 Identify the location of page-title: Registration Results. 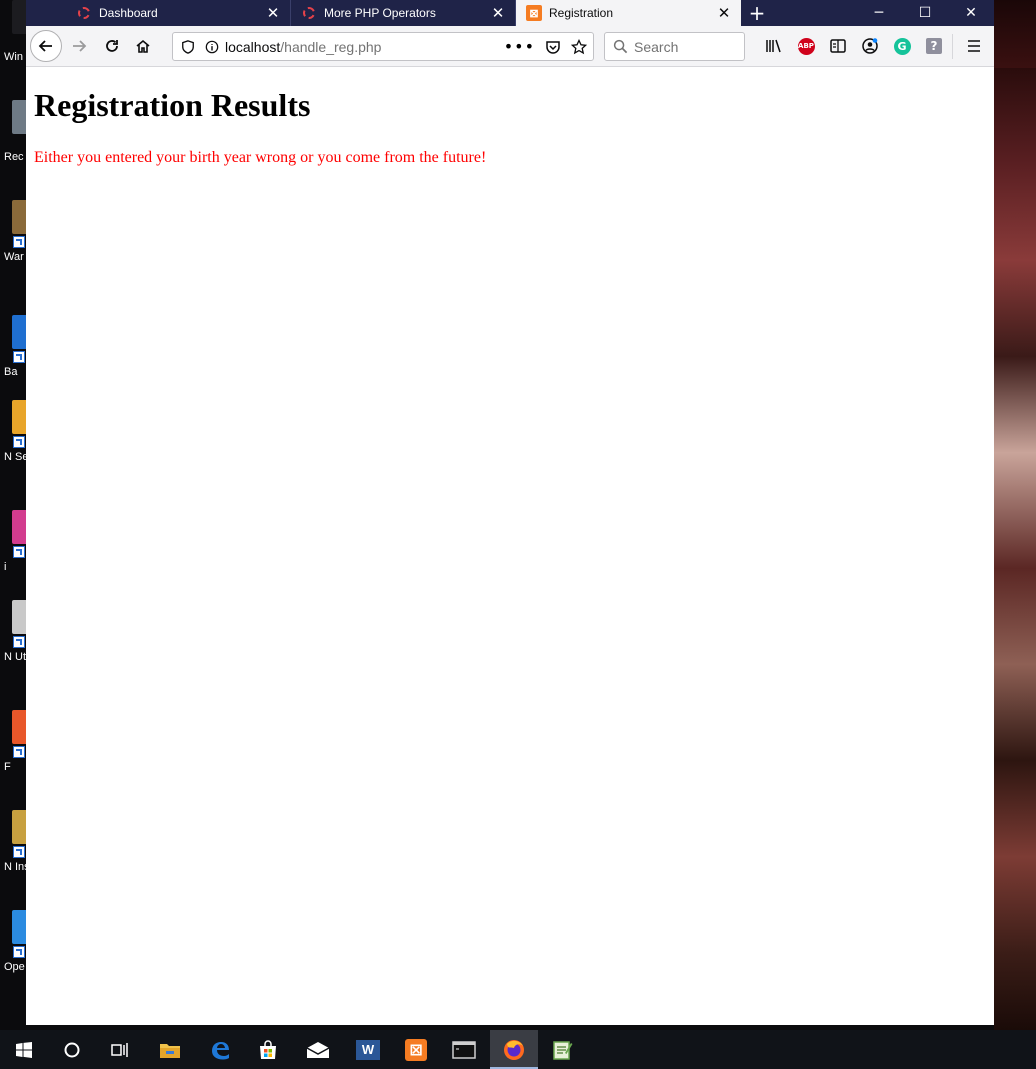
(172, 105).